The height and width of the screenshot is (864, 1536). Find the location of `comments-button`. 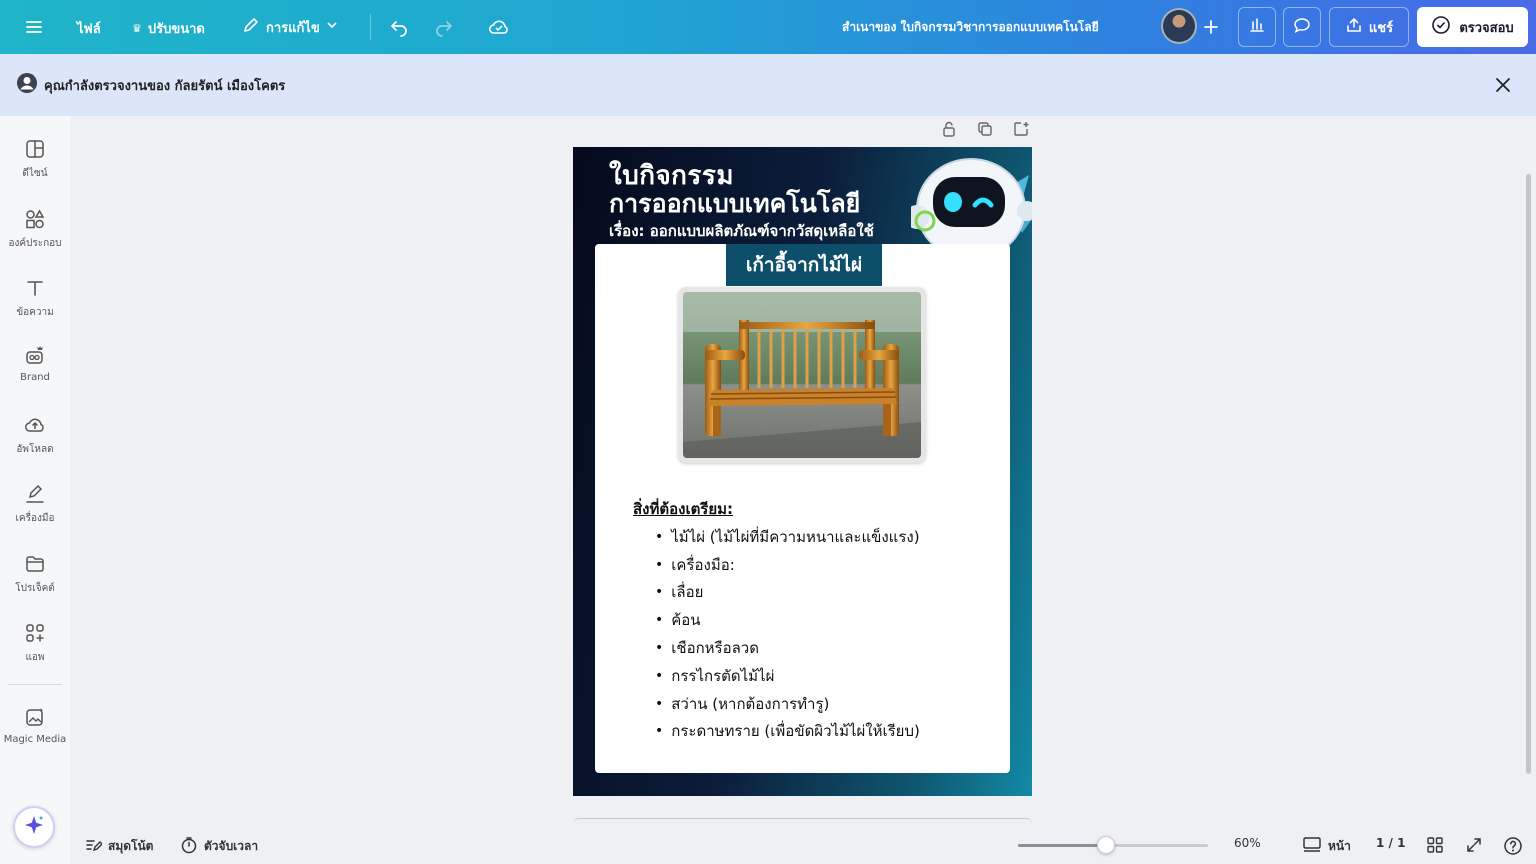

comments-button is located at coordinates (1302, 27).